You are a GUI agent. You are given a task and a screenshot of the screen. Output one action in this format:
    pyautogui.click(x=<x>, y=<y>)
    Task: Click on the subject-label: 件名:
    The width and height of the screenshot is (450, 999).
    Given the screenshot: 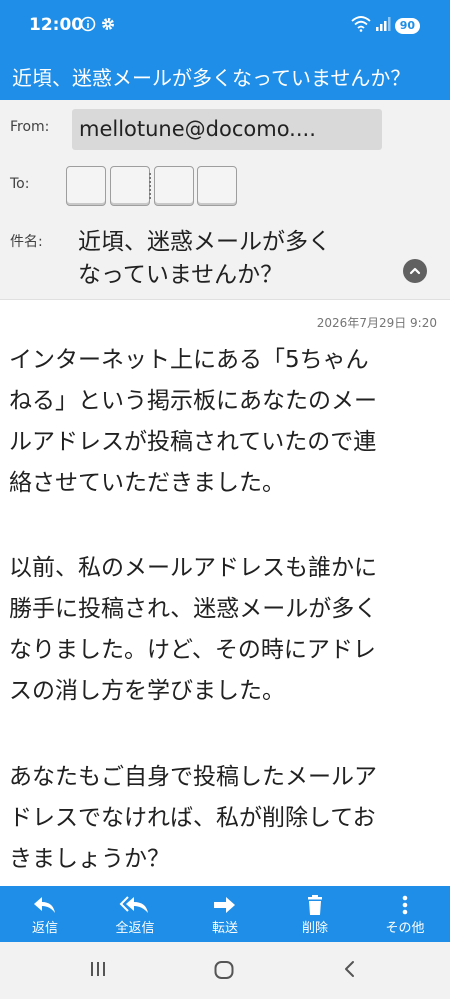 What is the action you would take?
    pyautogui.click(x=26, y=242)
    